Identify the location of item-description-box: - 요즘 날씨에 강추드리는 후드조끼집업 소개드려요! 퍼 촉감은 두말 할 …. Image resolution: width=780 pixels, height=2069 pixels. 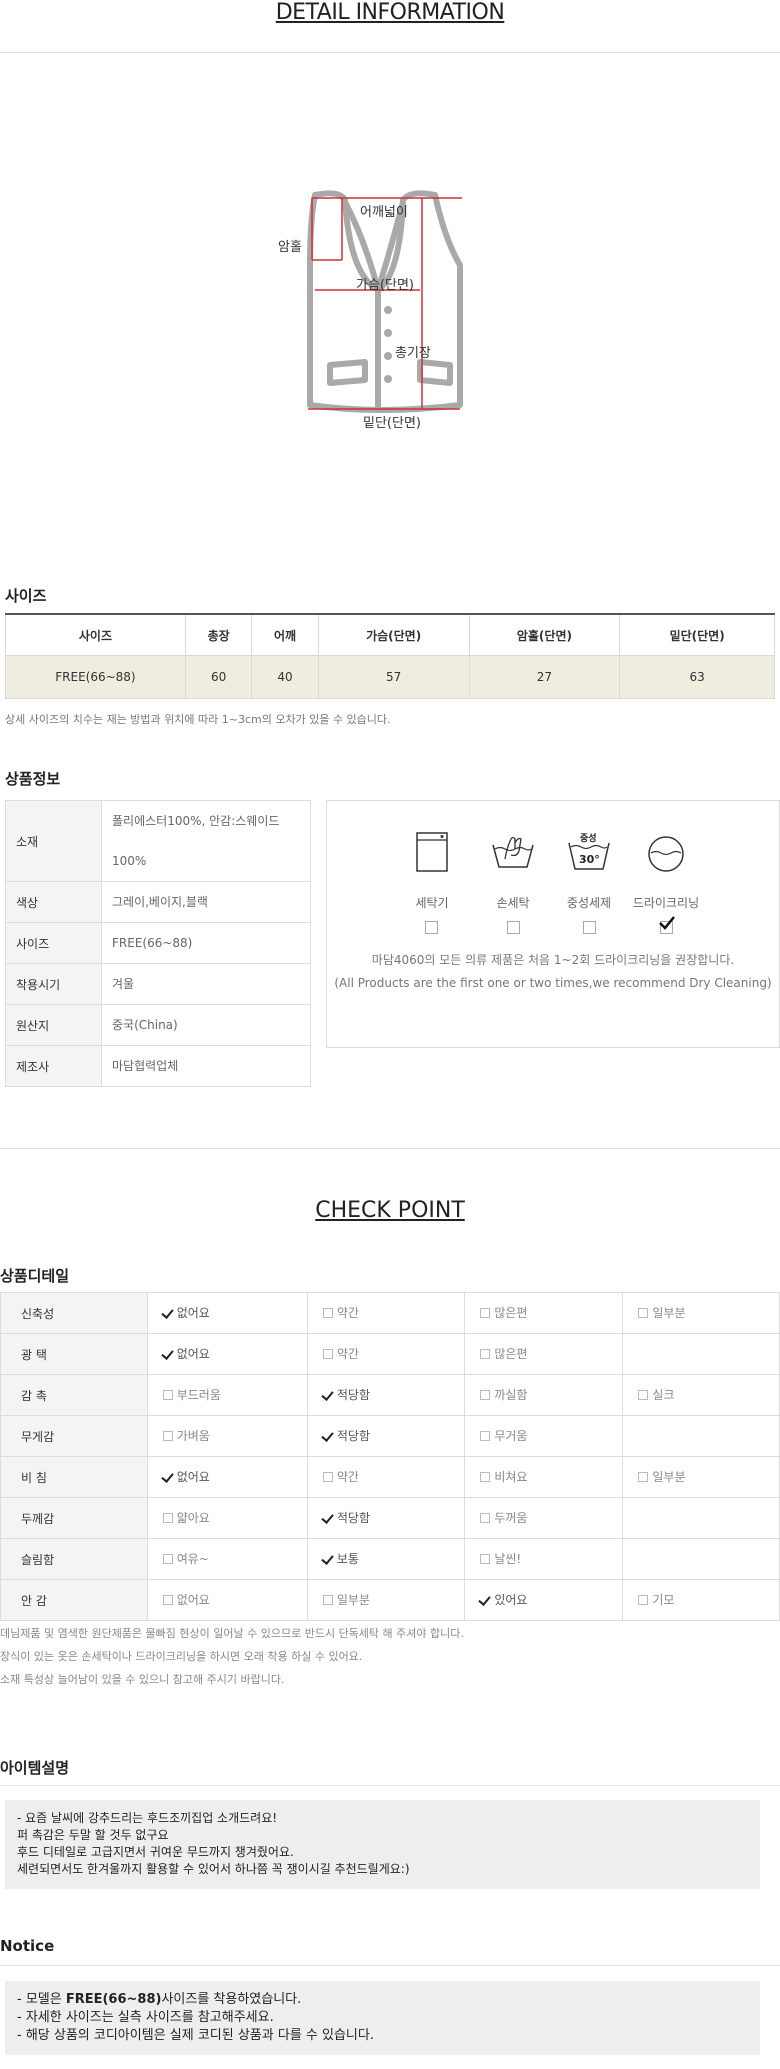
(382, 1844).